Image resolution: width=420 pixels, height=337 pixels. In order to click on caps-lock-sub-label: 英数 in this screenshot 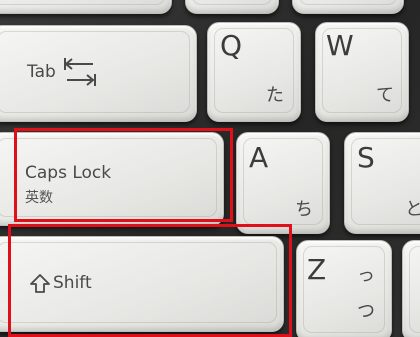, I will do `click(39, 198)`.